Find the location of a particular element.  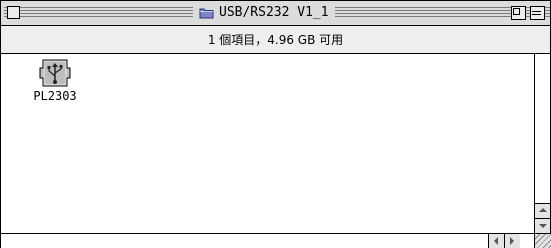

arrow-down-icon is located at coordinates (543, 226).